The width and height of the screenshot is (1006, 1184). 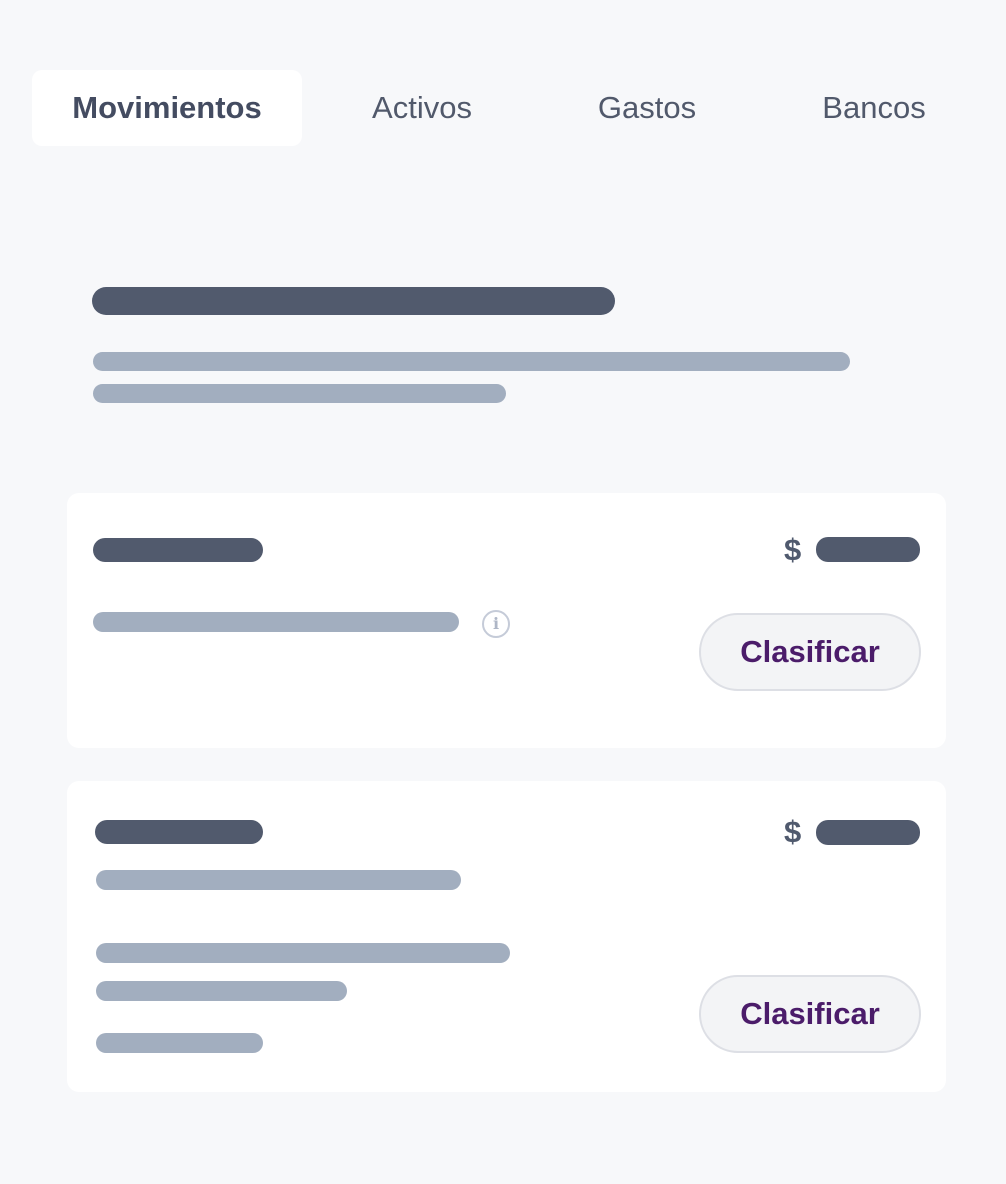 I want to click on tab-gastos: Gastos, so click(x=647, y=108).